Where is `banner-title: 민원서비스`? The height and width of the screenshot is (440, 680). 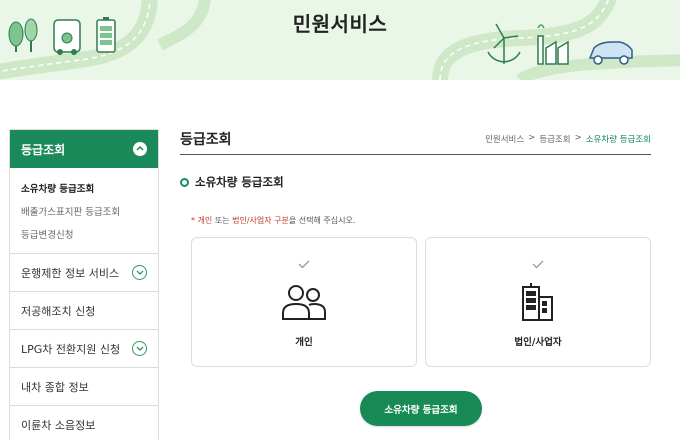
banner-title: 민원서비스 is located at coordinates (340, 24).